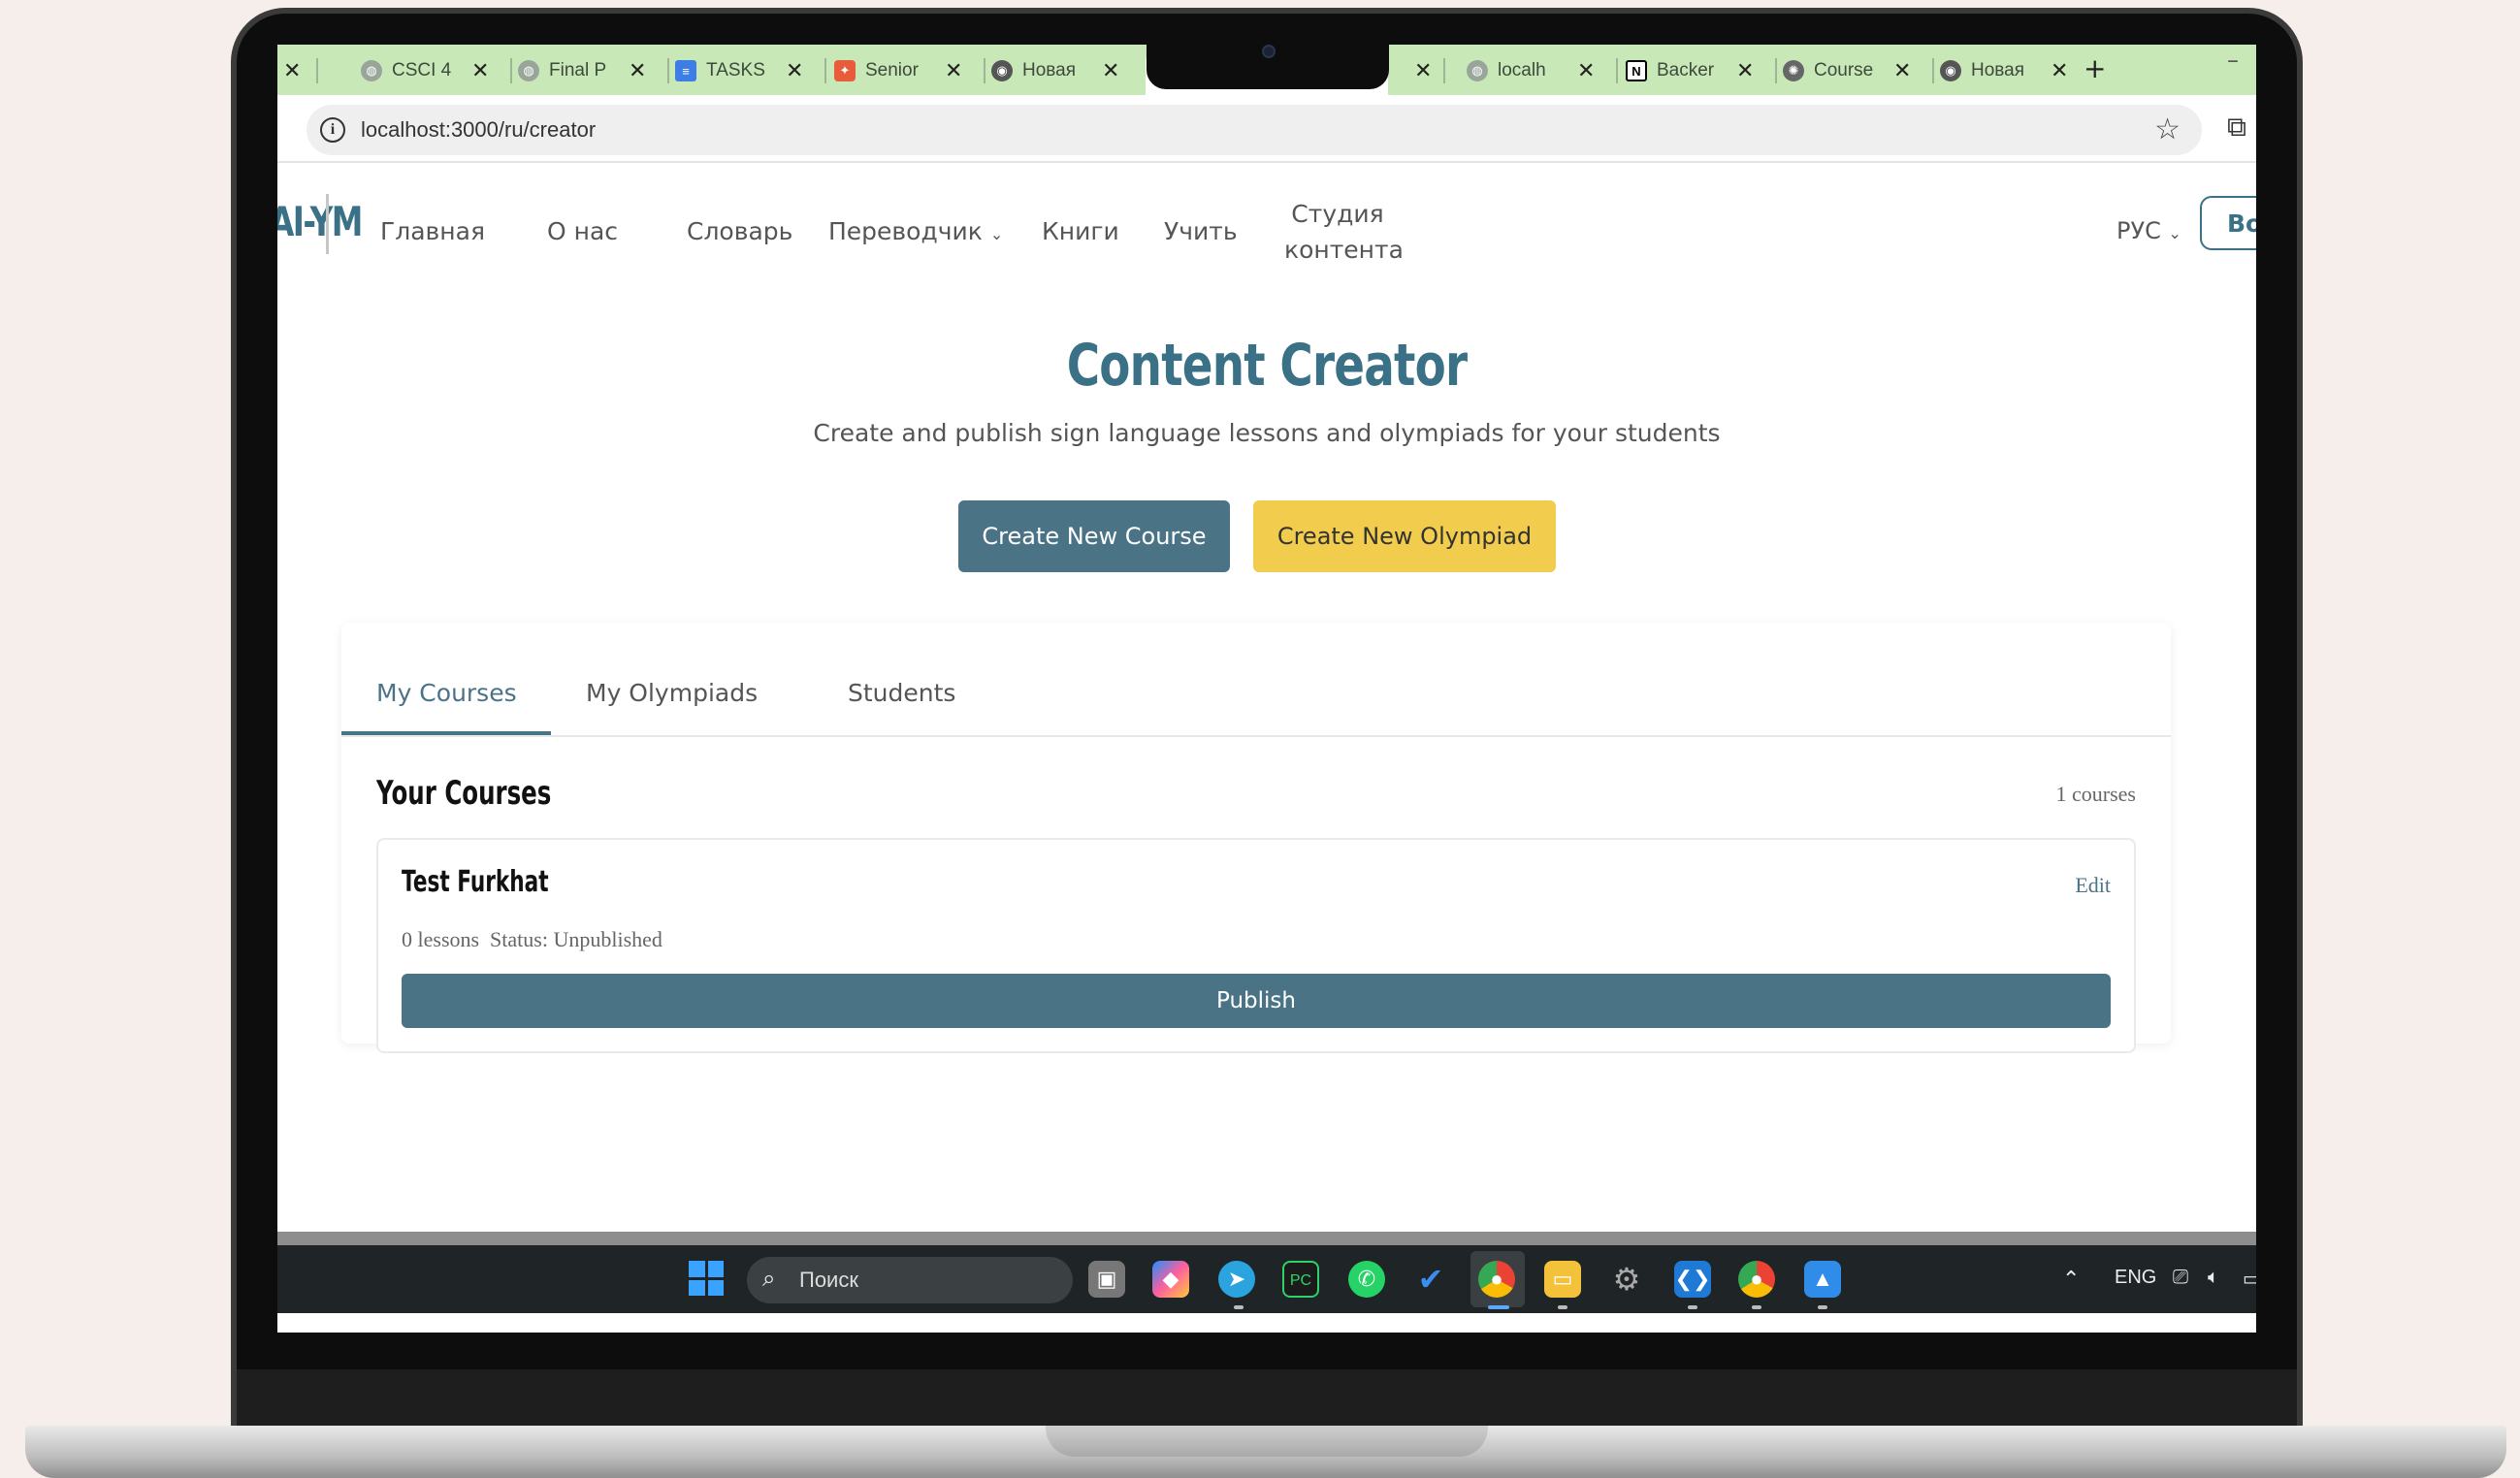  Describe the element at coordinates (1690, 70) in the screenshot. I see `browser-tab: N Backer ✕` at that location.